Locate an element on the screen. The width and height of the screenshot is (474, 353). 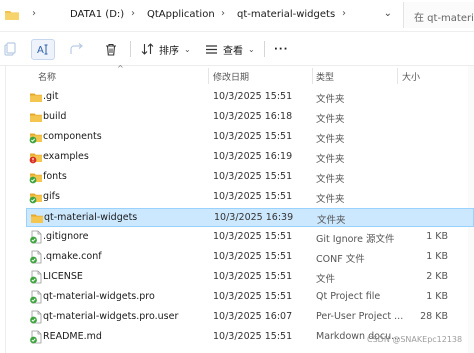
trash-icon is located at coordinates (111, 49).